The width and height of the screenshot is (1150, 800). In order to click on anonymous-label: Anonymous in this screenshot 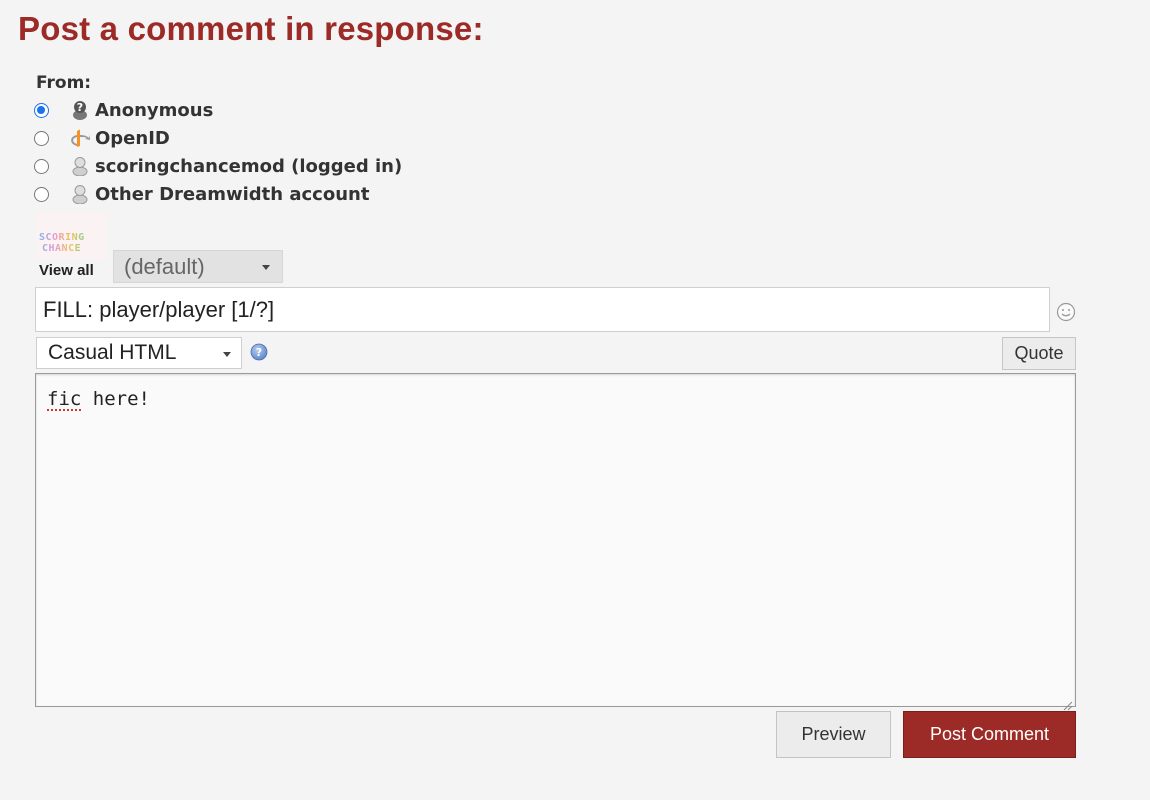, I will do `click(154, 110)`.